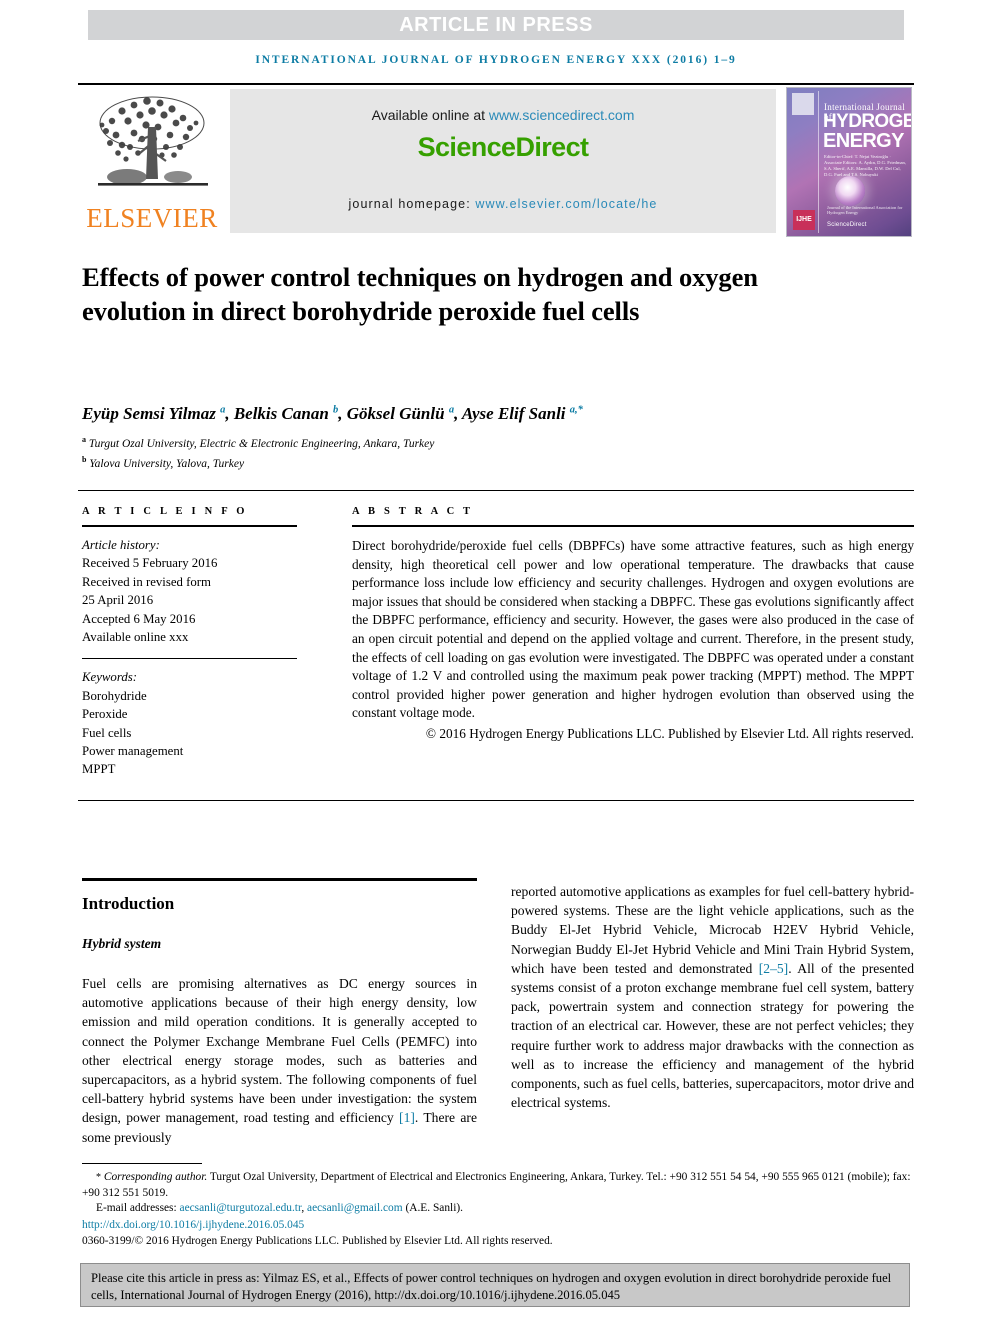 The image size is (992, 1323). Describe the element at coordinates (122, 943) in the screenshot. I see `hybrid-system-heading: Hybrid system` at that location.